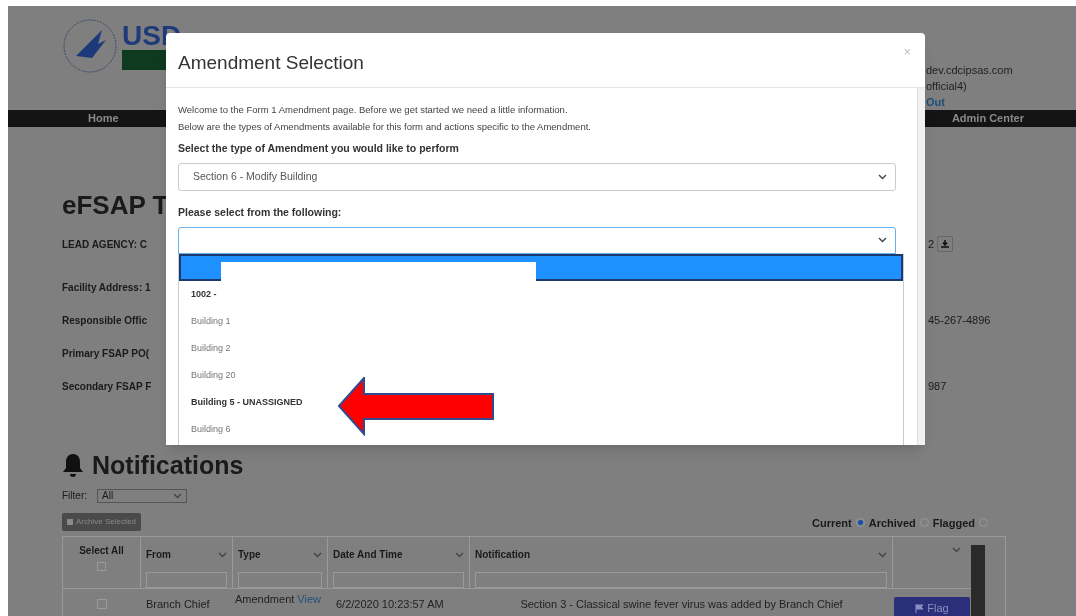 This screenshot has width=1076, height=616. Describe the element at coordinates (502, 555) in the screenshot. I see `column-header: Notification` at that location.